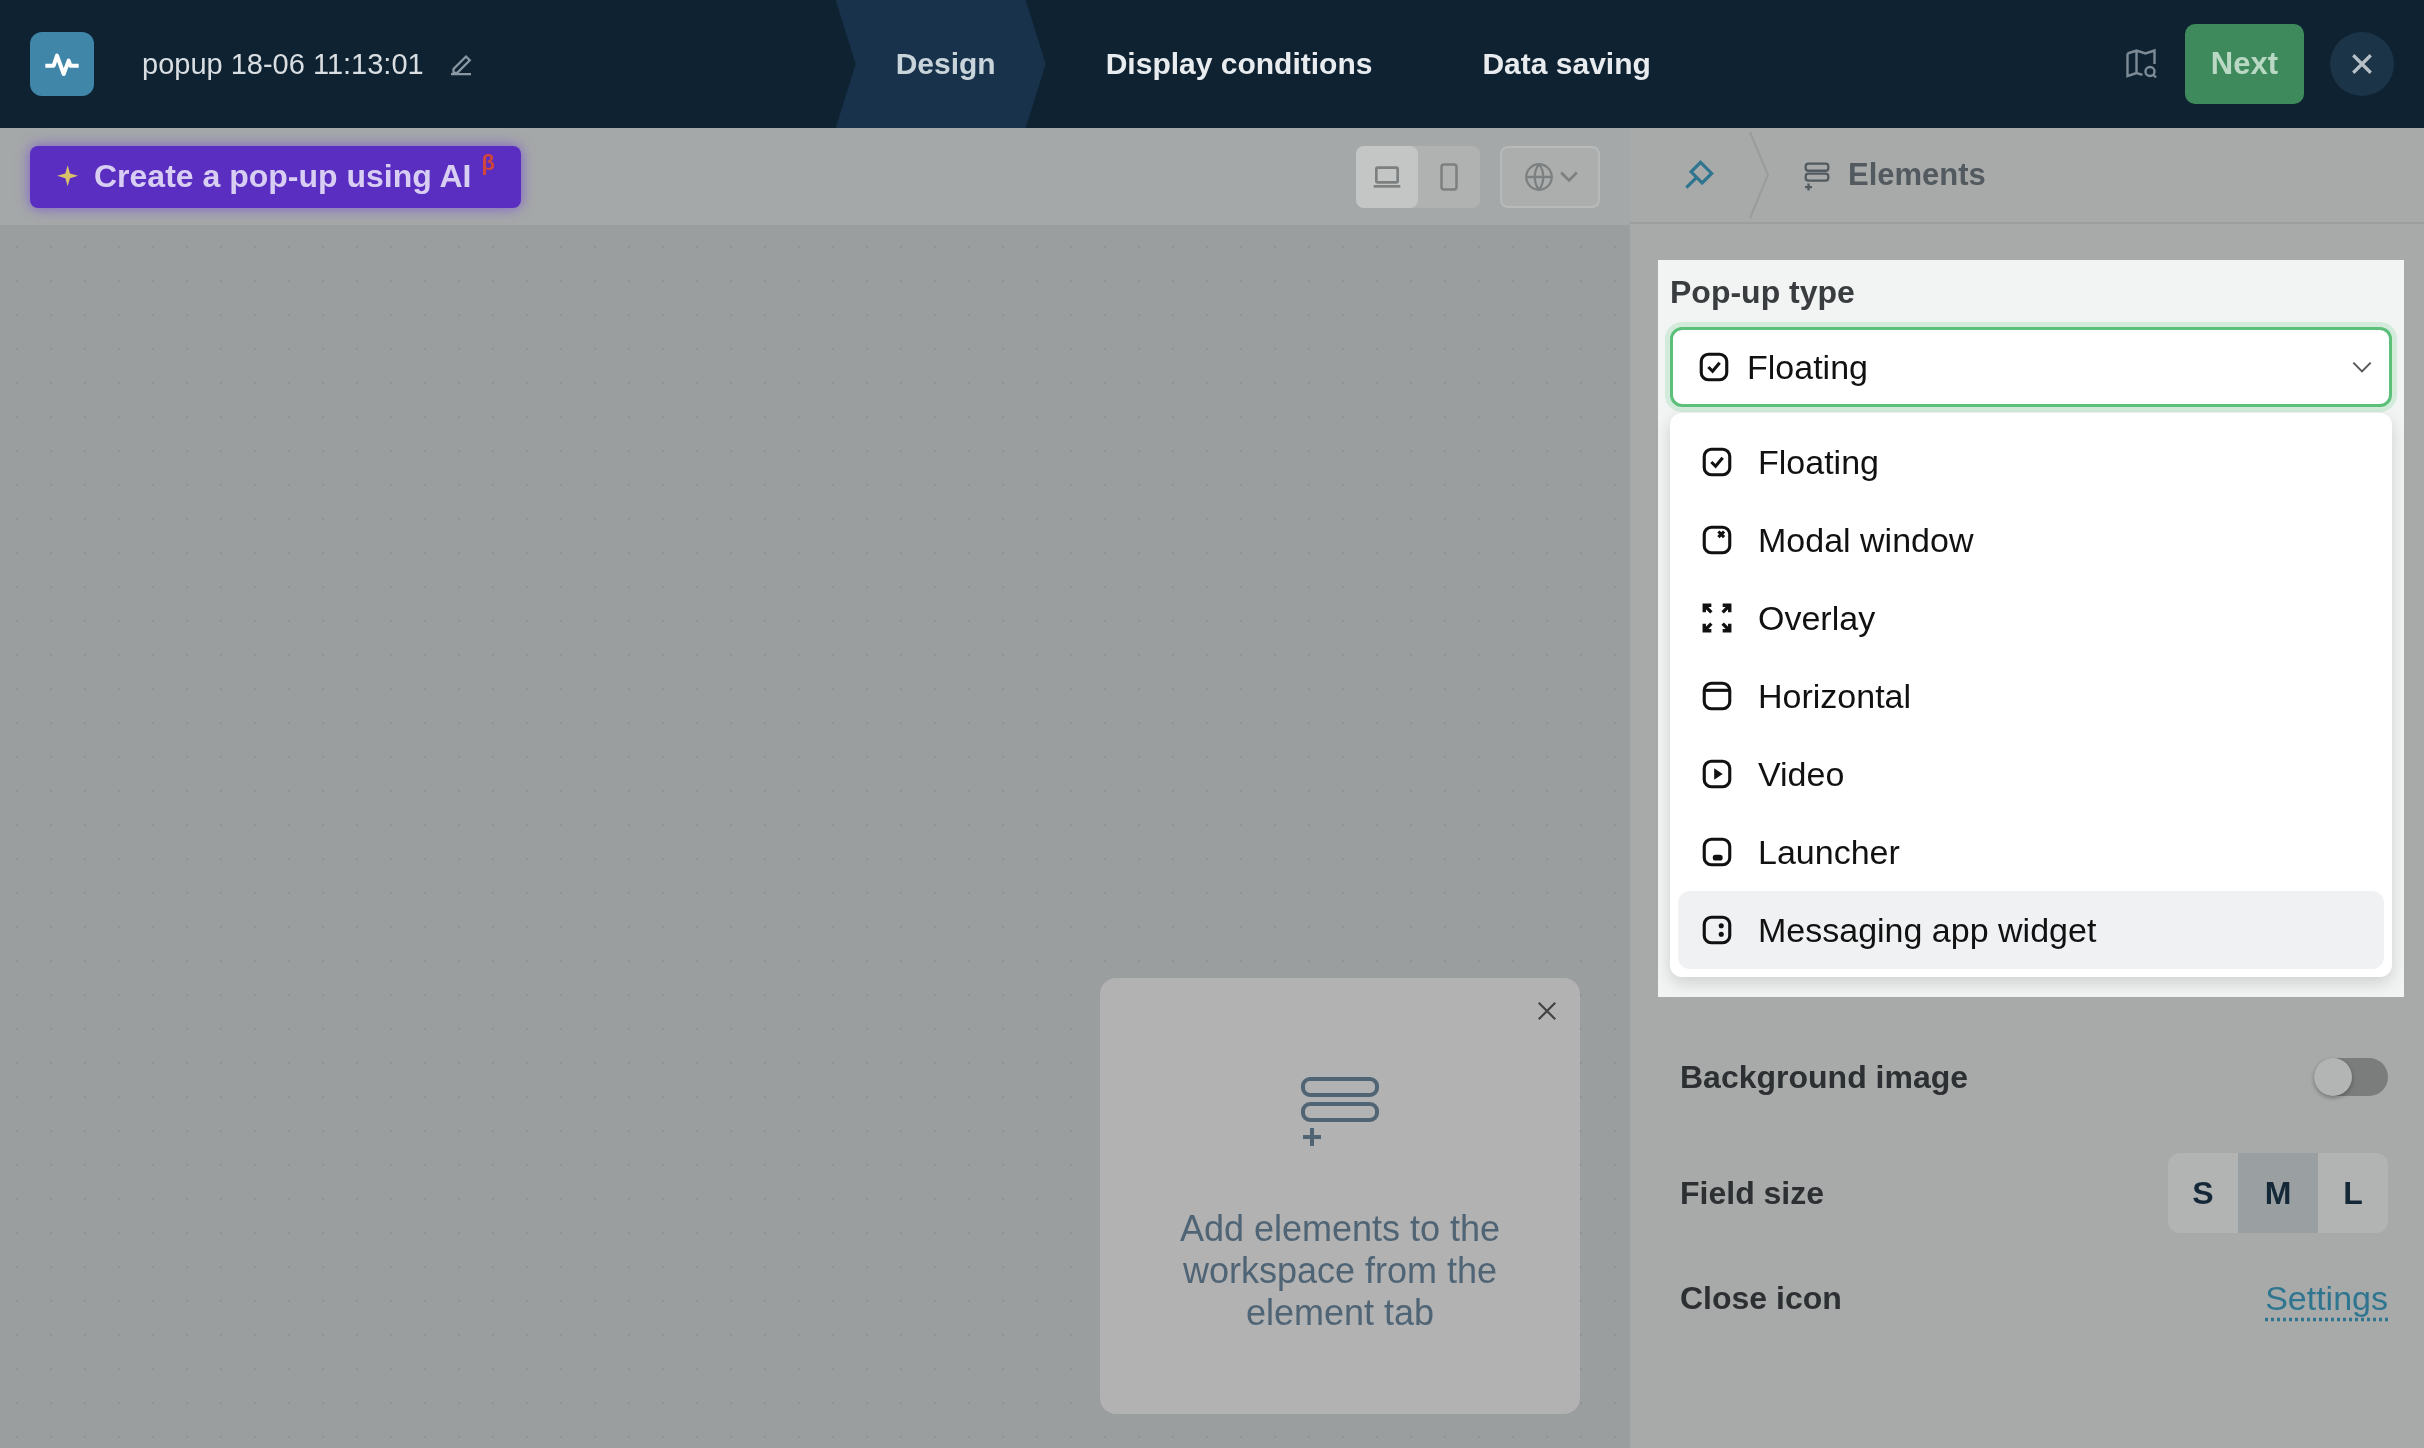  I want to click on field-label: Background image, so click(1824, 1077).